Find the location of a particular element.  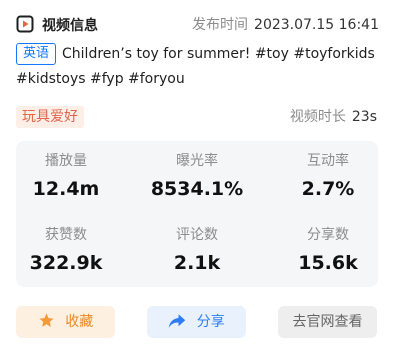

publish-time-label: 发布时间 is located at coordinates (220, 25).